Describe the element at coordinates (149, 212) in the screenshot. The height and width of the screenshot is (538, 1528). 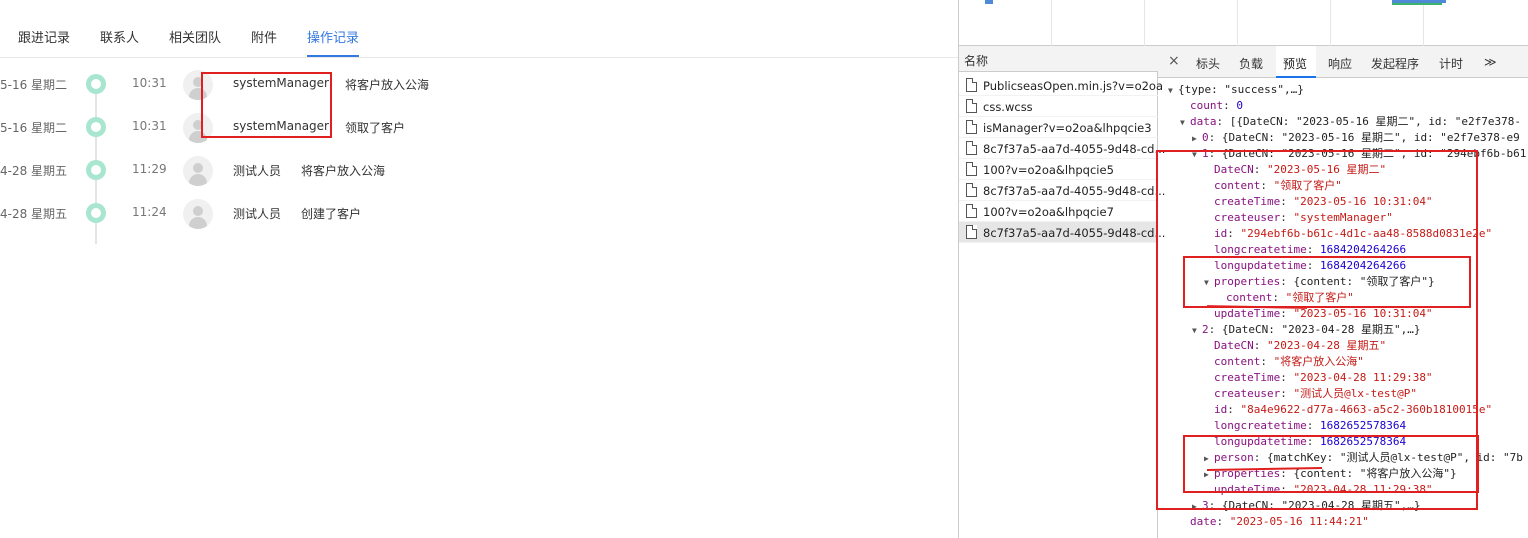
I see `timeline-time: 11:24` at that location.